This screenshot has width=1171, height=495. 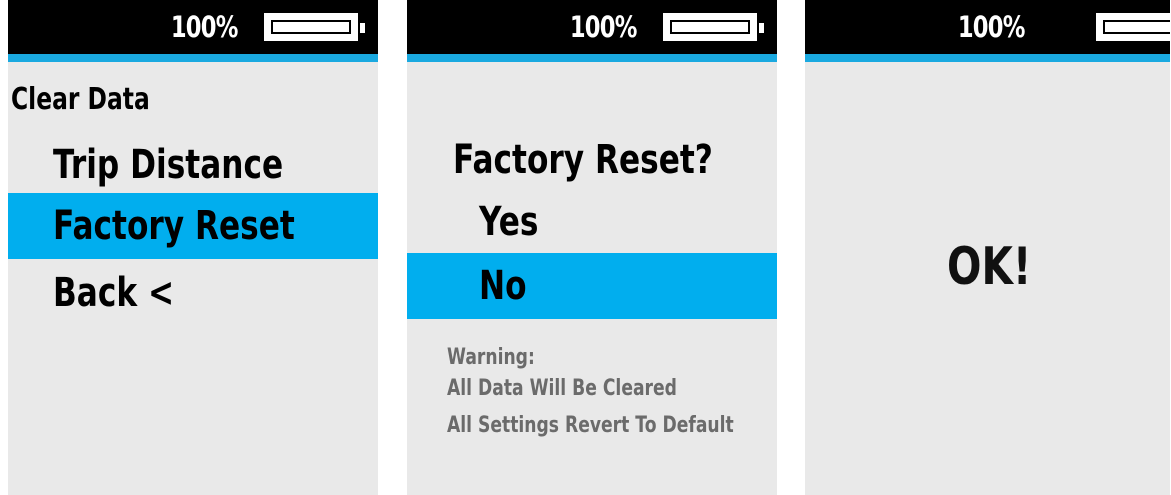 What do you see at coordinates (174, 226) in the screenshot?
I see `menu-item-factory-reset: Factory Reset` at bounding box center [174, 226].